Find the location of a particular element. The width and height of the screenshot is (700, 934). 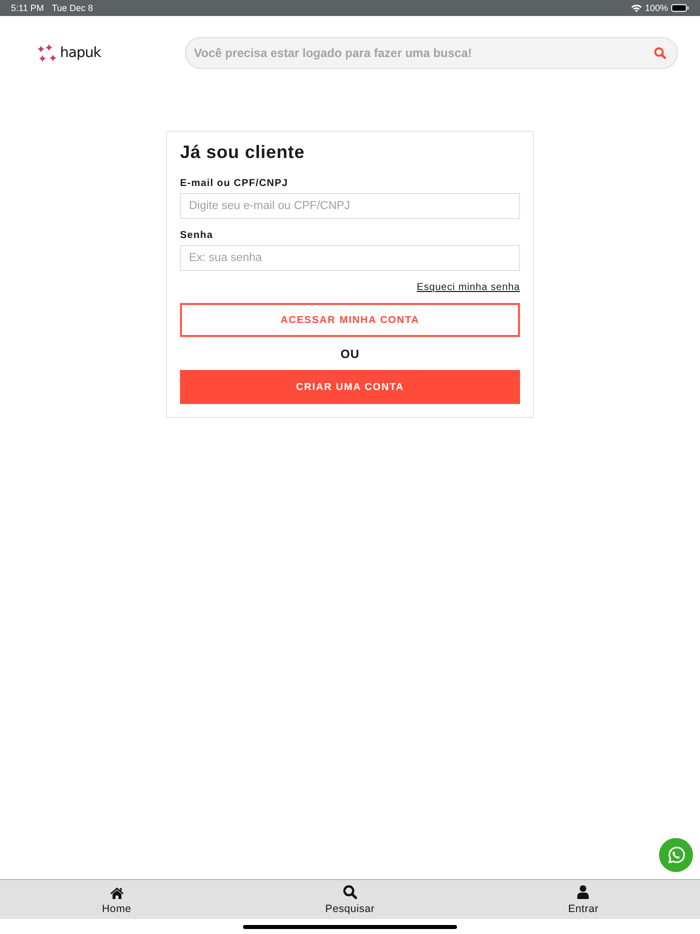

logo-text: hapuk is located at coordinates (80, 53).